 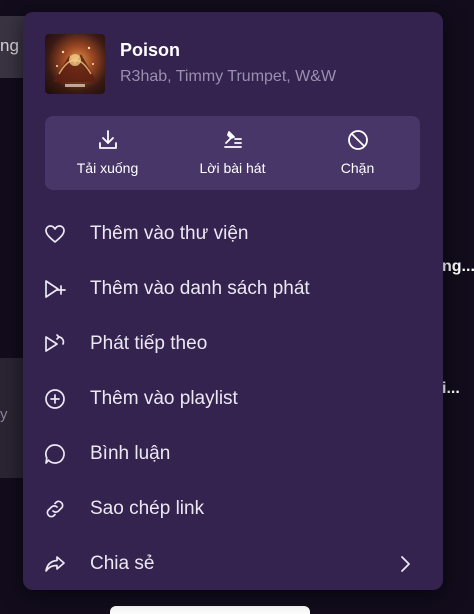 I want to click on menu-item-copy-link: Sao chép link, so click(x=233, y=509).